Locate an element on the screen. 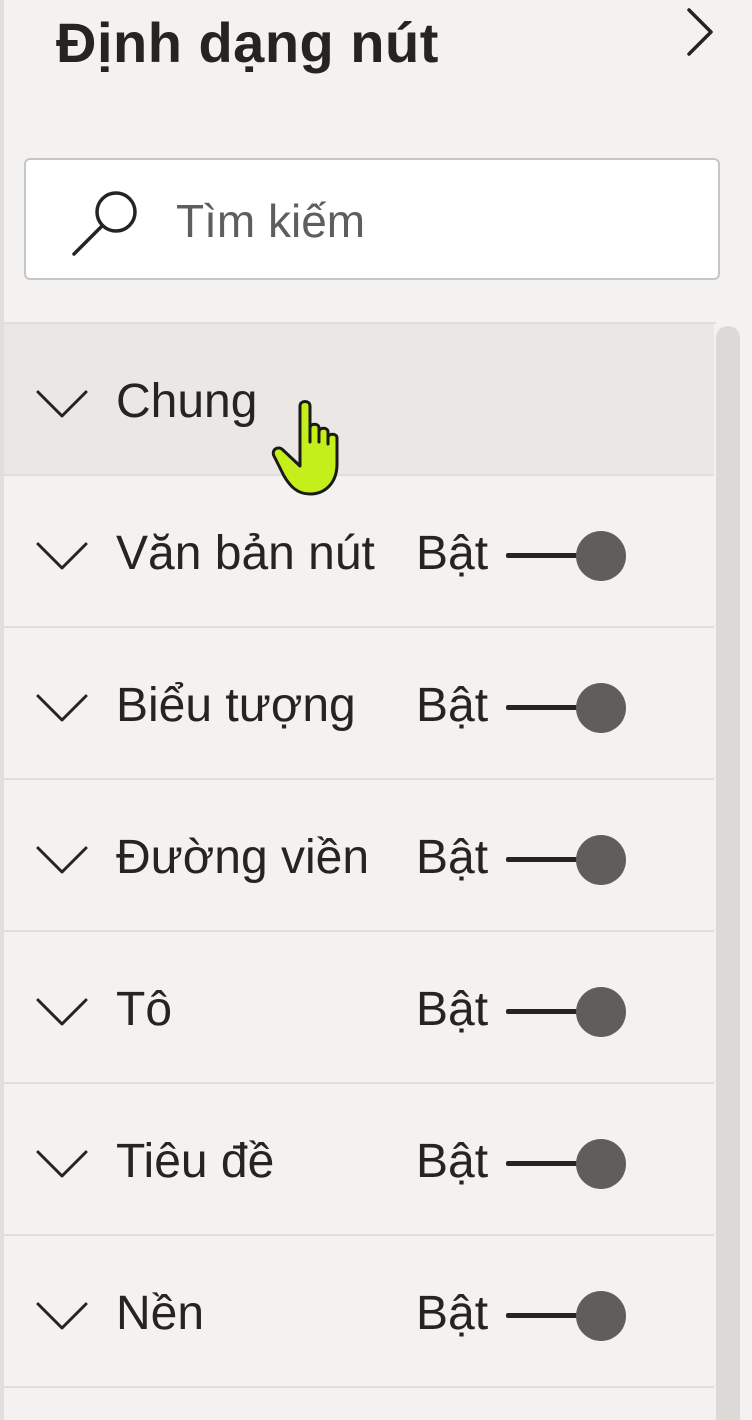 This screenshot has width=752, height=1420. section-chung: Chung is located at coordinates (359, 400).